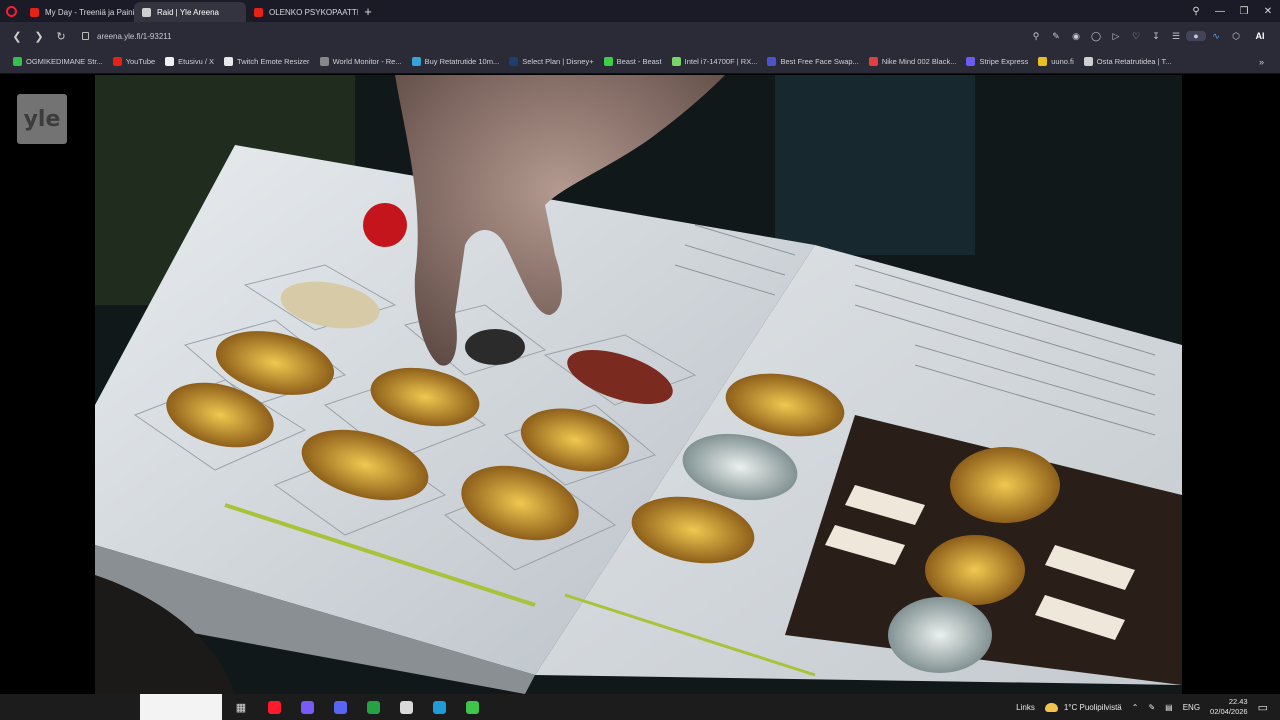  Describe the element at coordinates (1268, 11) in the screenshot. I see `close-button: ✕` at that location.